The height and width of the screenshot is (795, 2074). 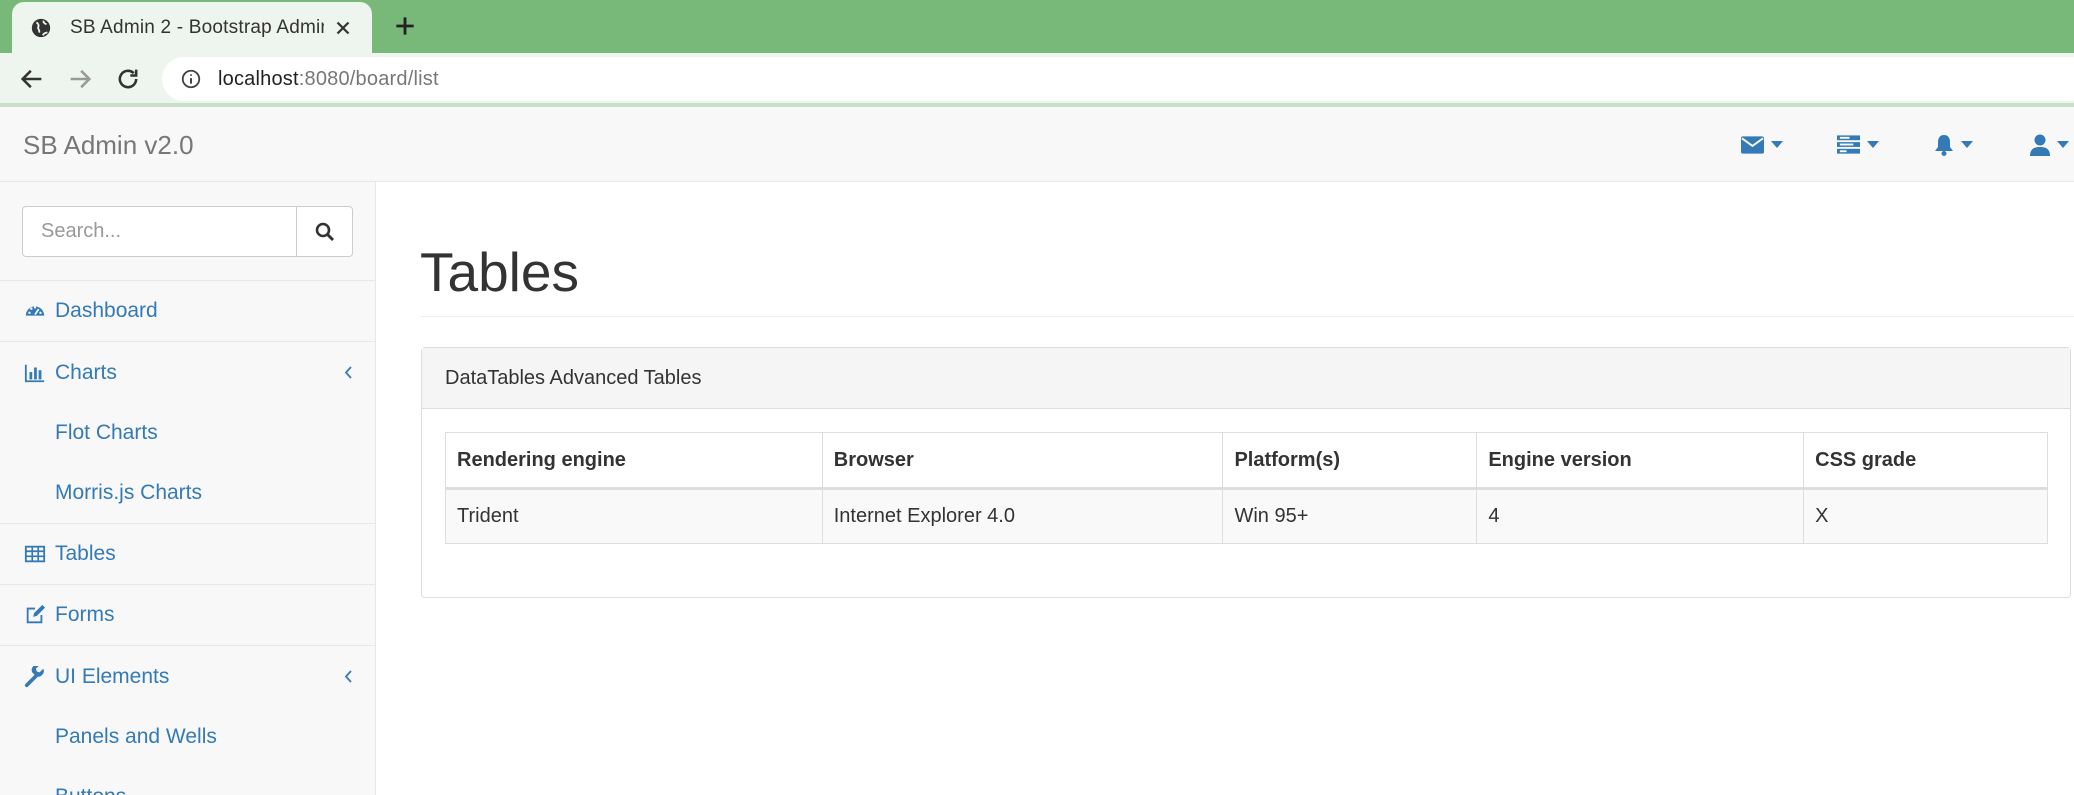 I want to click on search-icon, so click(x=324, y=231).